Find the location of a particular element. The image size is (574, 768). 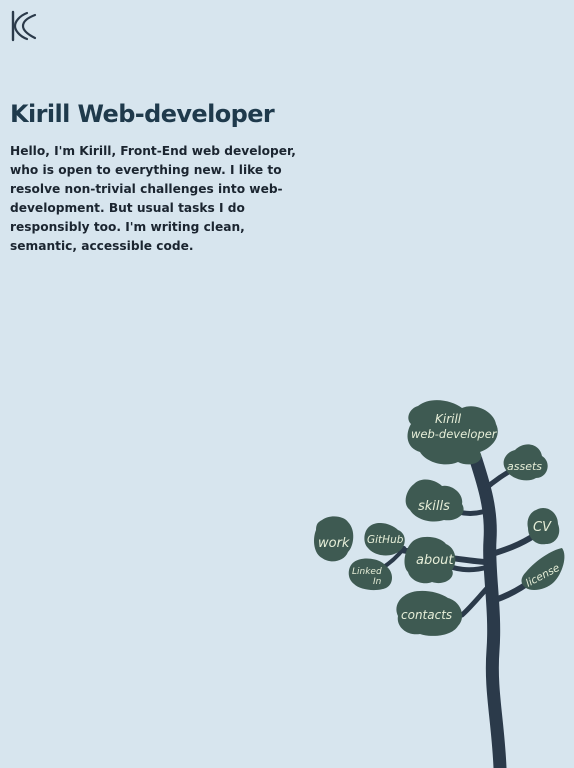

contacts-label: contacts is located at coordinates (426, 615).